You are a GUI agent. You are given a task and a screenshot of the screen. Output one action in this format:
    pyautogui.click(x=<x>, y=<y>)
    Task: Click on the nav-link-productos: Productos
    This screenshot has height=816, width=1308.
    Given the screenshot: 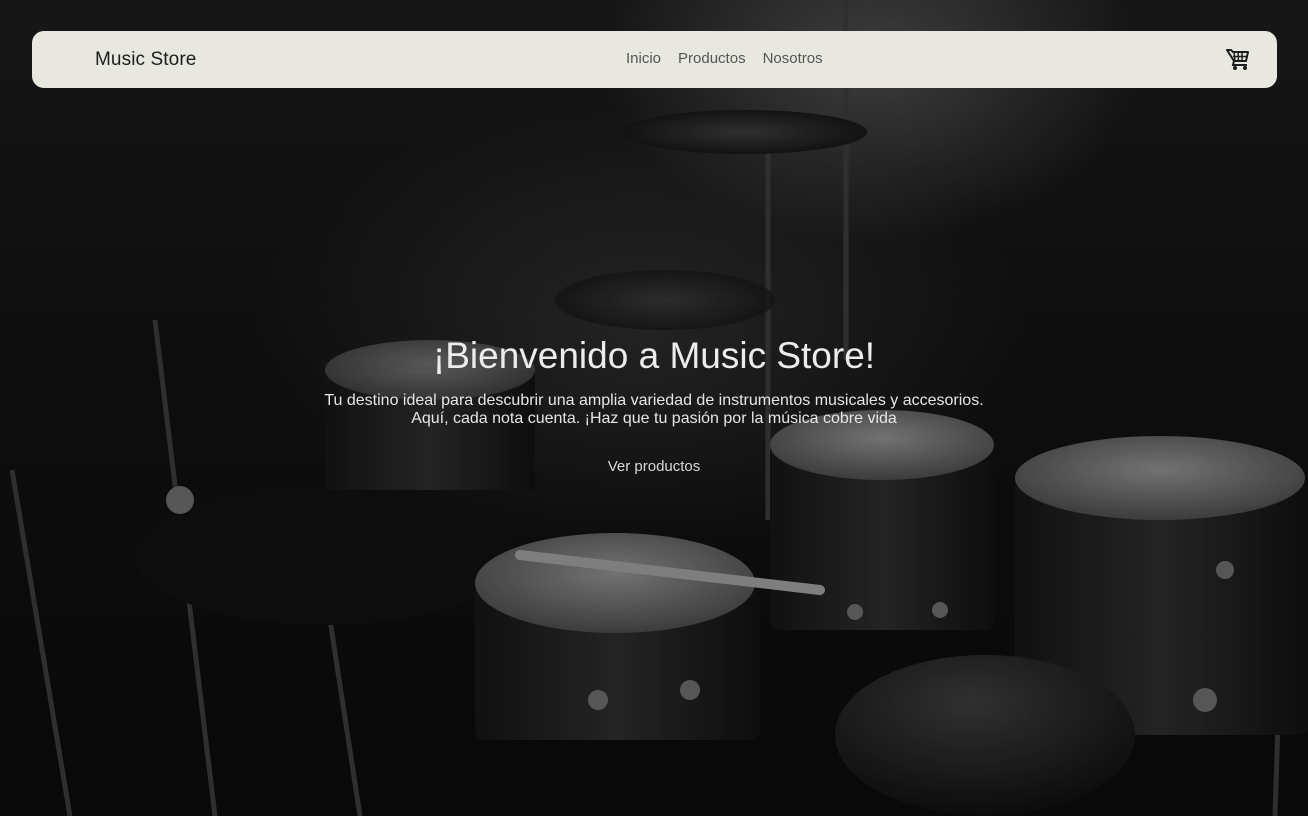 What is the action you would take?
    pyautogui.click(x=712, y=58)
    